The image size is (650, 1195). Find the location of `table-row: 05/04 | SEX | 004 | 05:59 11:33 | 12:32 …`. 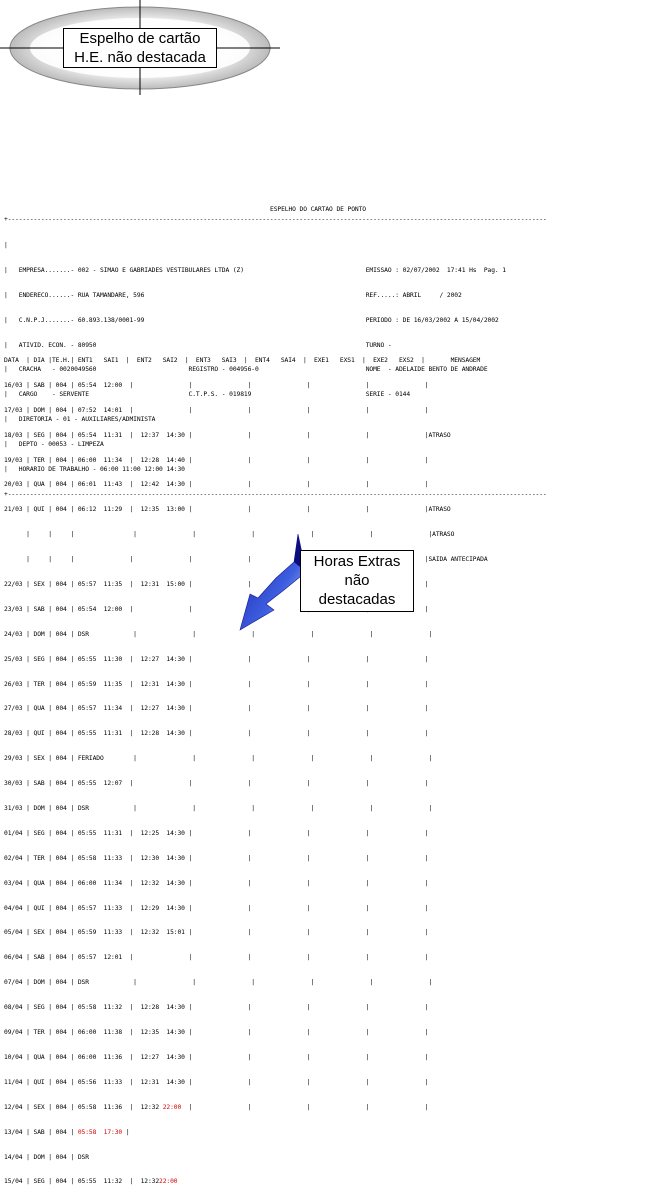

table-row: 05/04 | SEX | 004 | 05:59 11:33 | 12:32 … is located at coordinates (216, 933).